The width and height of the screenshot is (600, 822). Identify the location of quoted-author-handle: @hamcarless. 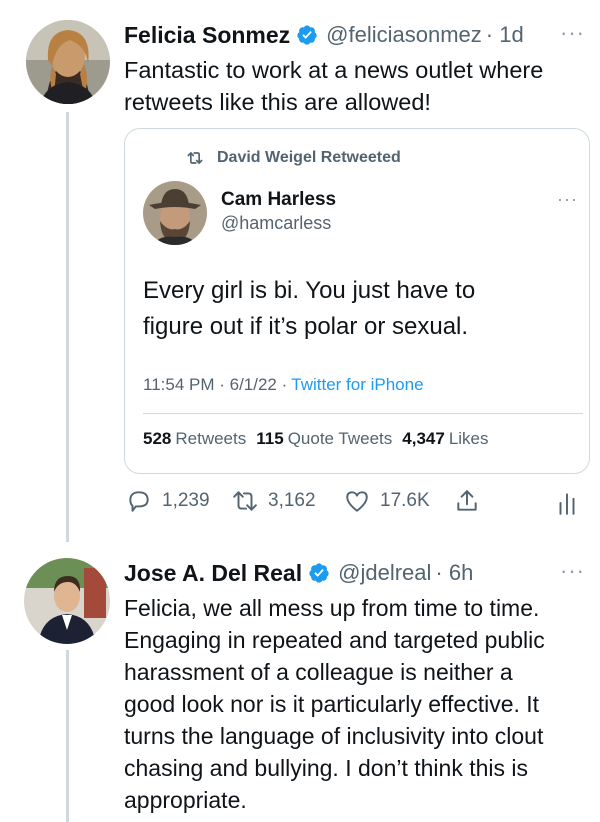
(276, 223).